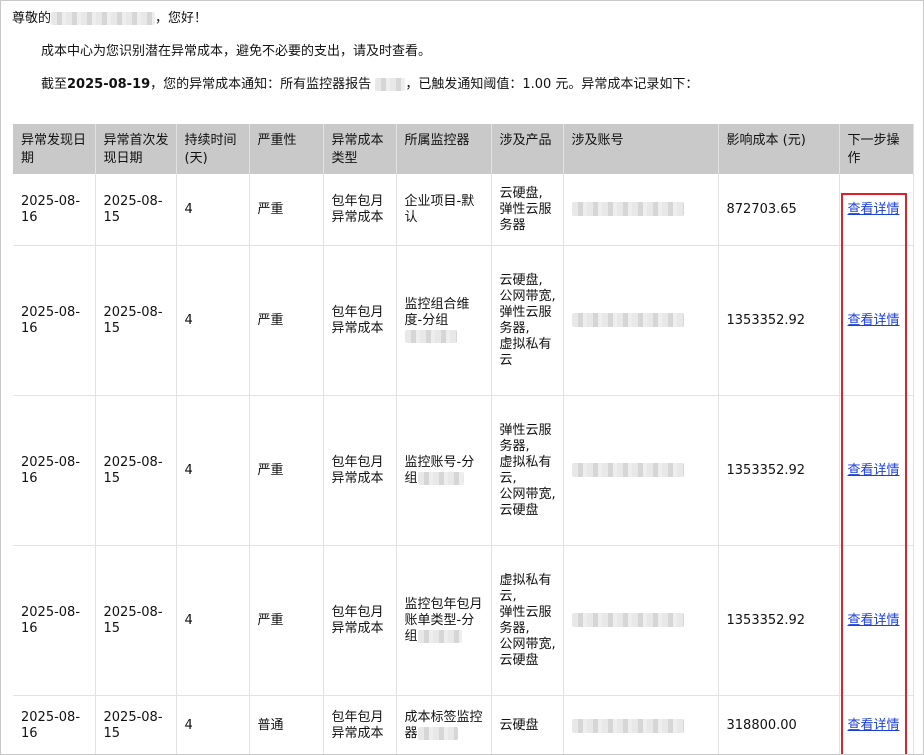 This screenshot has width=924, height=755. I want to click on monitor: 企业项目-默认, so click(444, 210).